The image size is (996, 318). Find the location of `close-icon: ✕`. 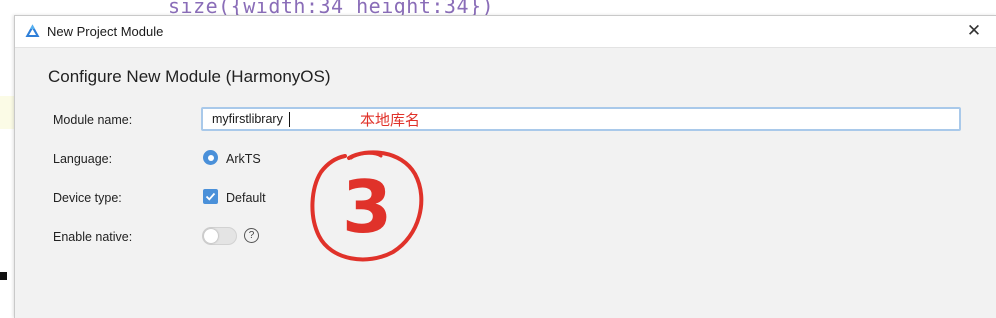

close-icon: ✕ is located at coordinates (974, 31).